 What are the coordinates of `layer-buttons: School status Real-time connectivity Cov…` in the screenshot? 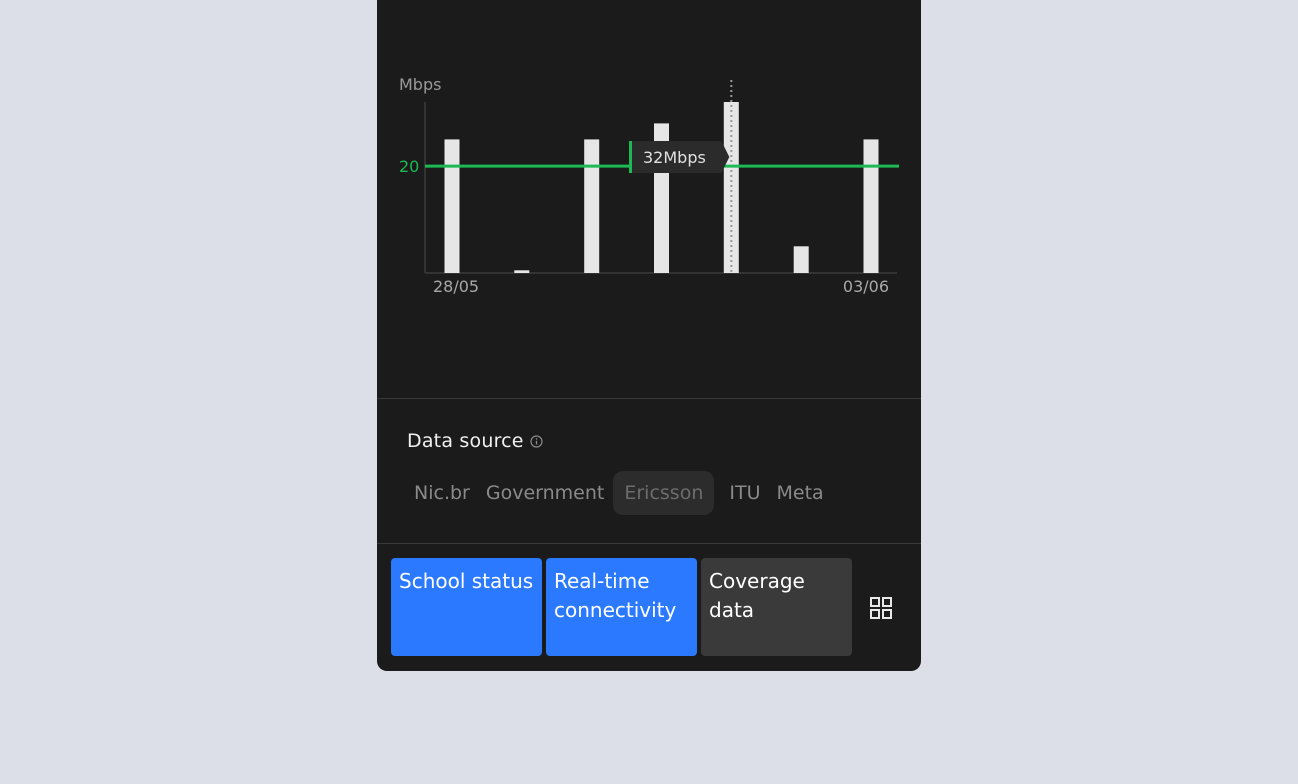 It's located at (621, 607).